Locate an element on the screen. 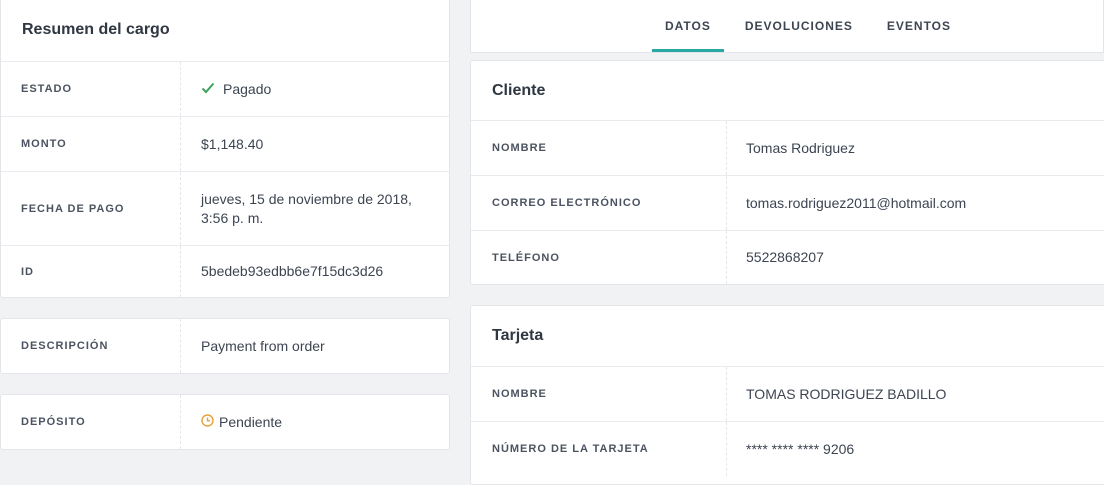 Image resolution: width=1104 pixels, height=485 pixels. client-name-value: Tomas Rodriguez is located at coordinates (800, 147).